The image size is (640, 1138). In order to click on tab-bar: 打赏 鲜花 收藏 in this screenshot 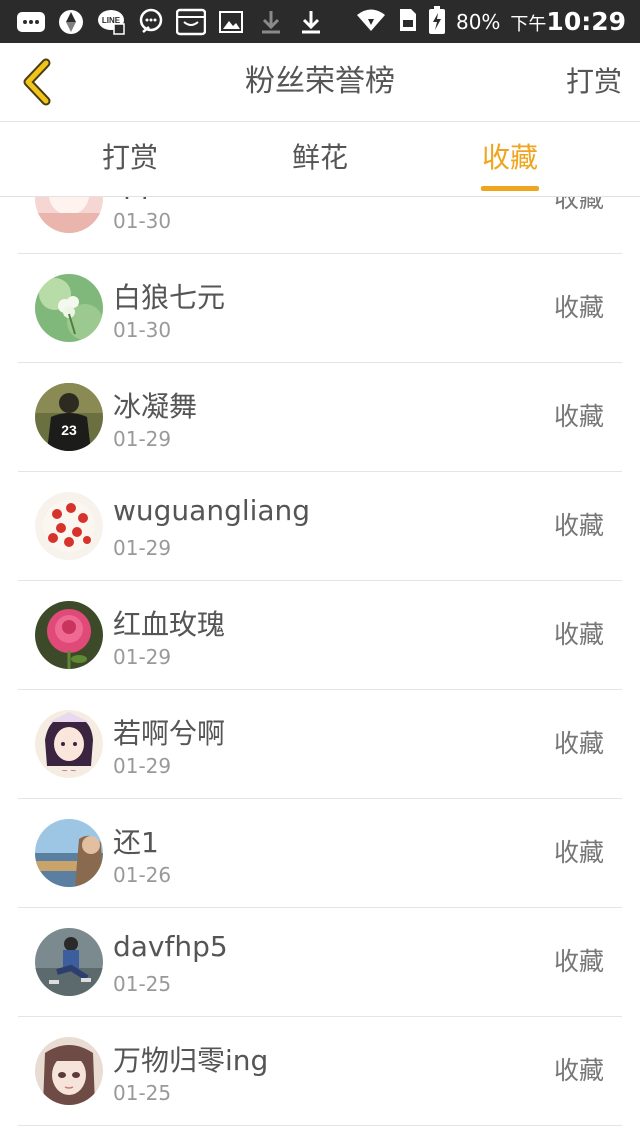, I will do `click(320, 159)`.